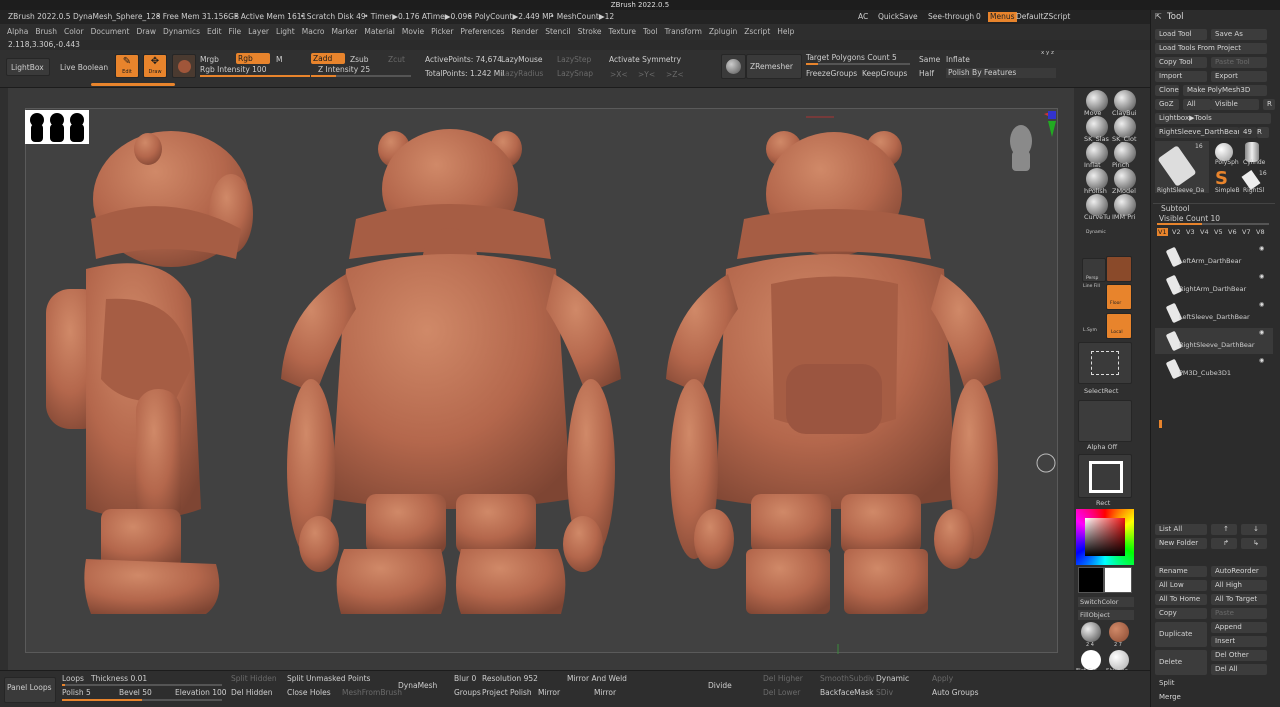  I want to click on menu-stencil: Stencil, so click(557, 31).